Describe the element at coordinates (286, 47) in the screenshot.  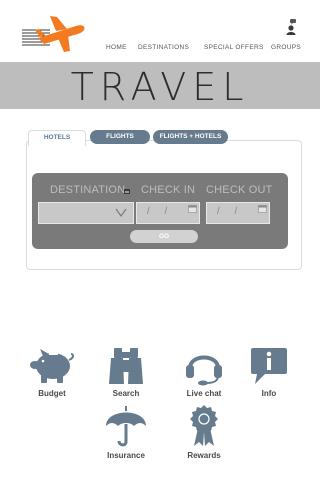
I see `nav-groups: GROUPS` at that location.